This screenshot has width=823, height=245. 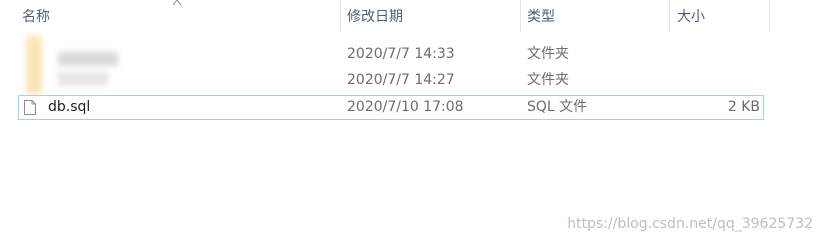 I want to click on list-item-selected: db.sql 2020/7/10 17:08 SQL 文件 2 KB, so click(x=391, y=107).